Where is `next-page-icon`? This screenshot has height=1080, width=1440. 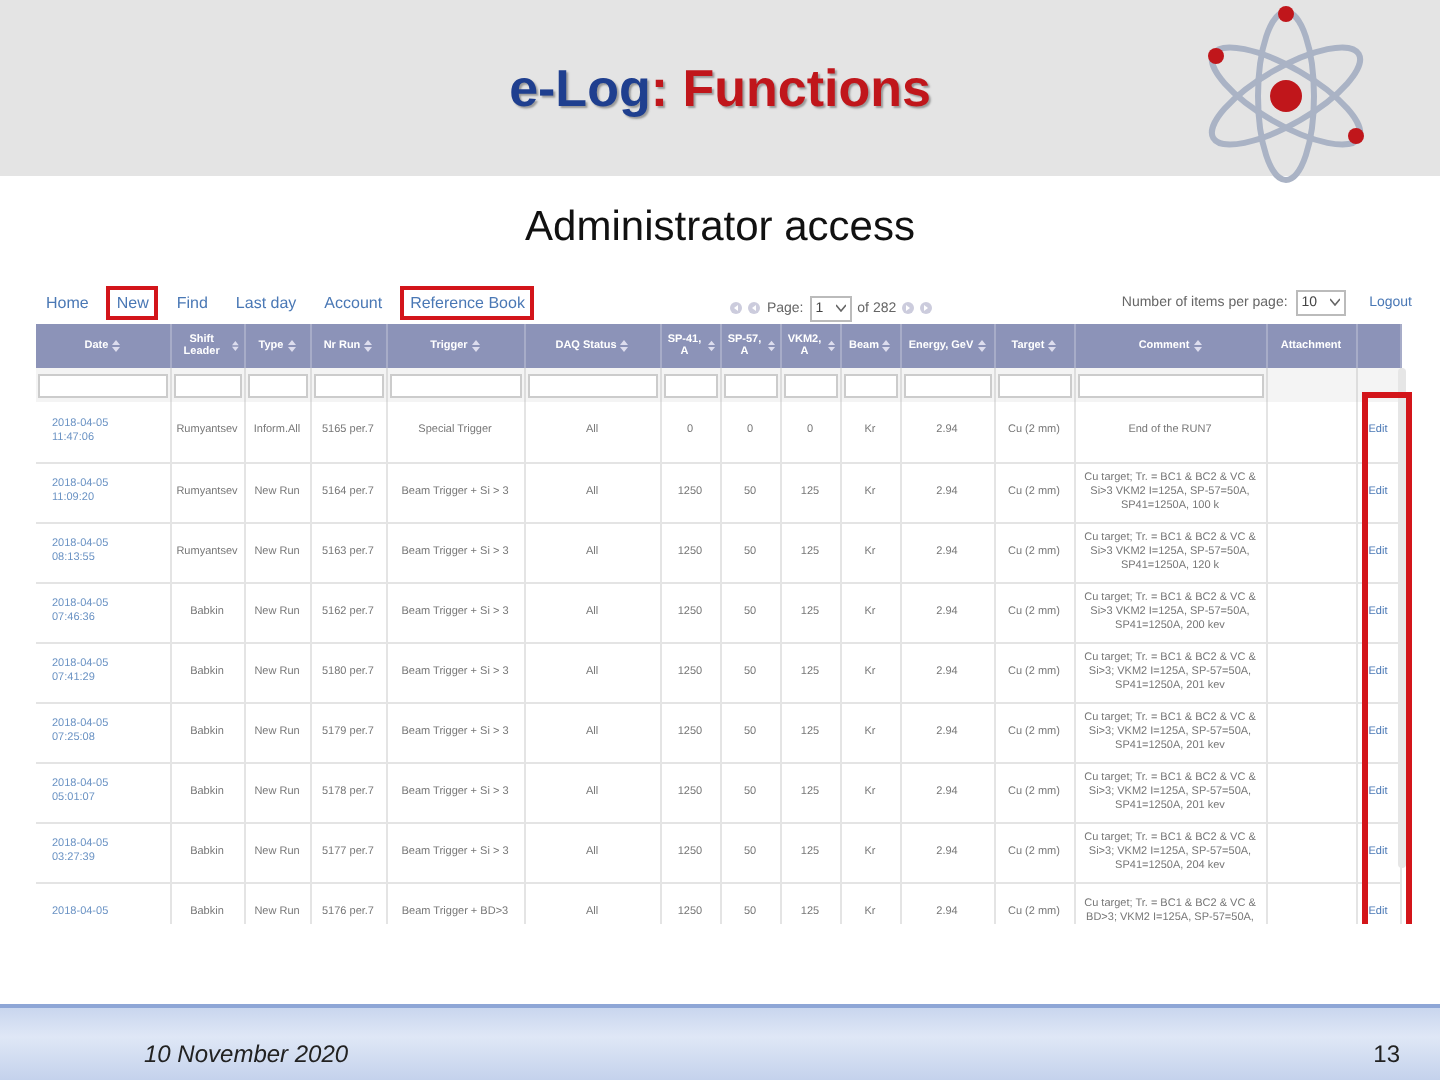
next-page-icon is located at coordinates (908, 308).